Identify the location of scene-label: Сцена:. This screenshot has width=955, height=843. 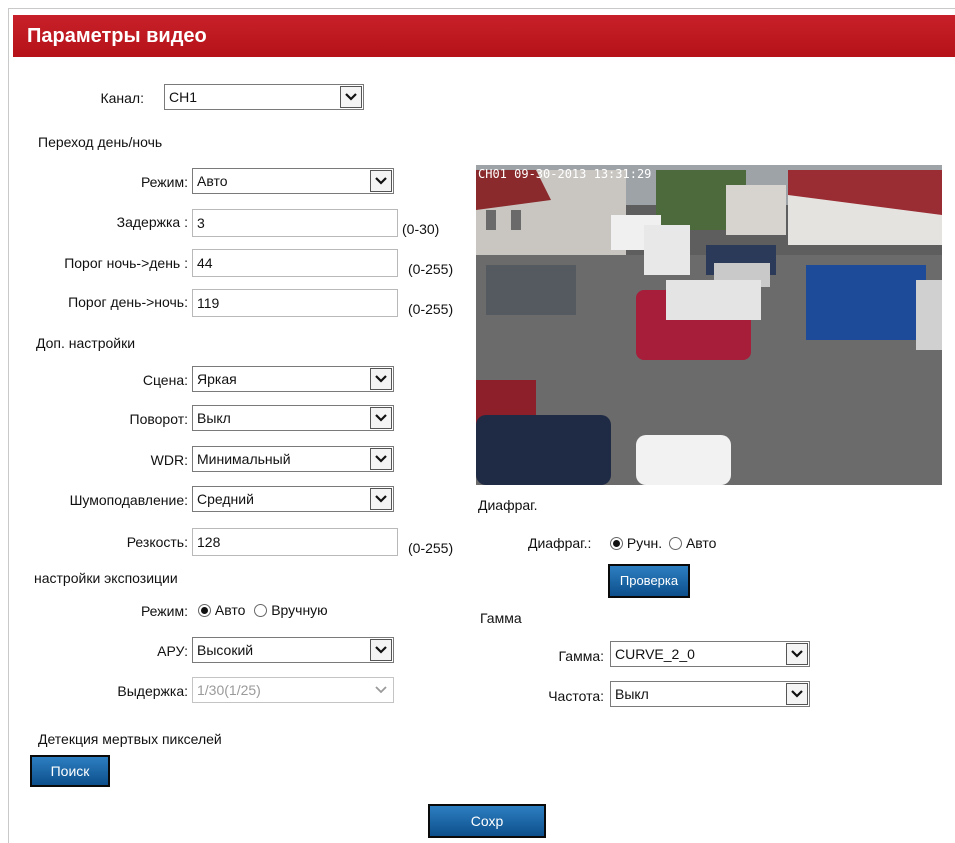
(165, 380).